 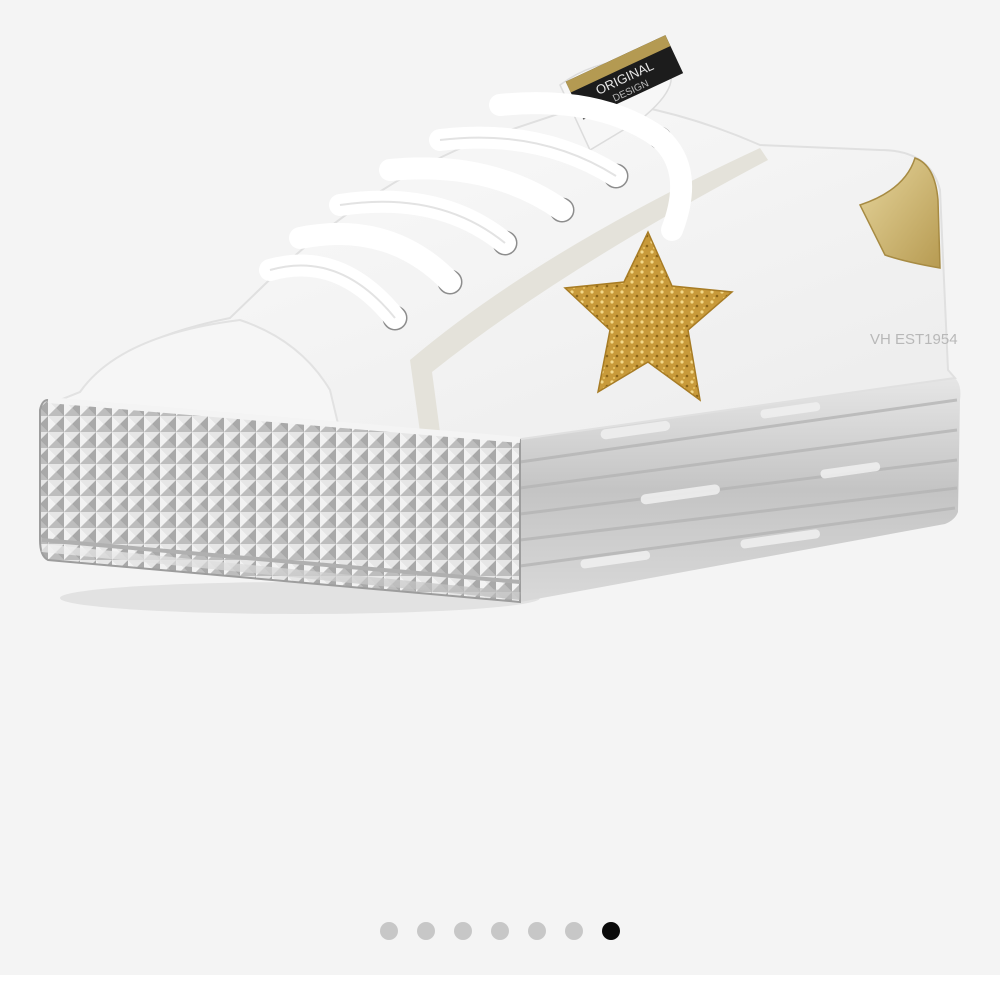 What do you see at coordinates (914, 339) in the screenshot?
I see `heel-print-text: VH EST1954` at bounding box center [914, 339].